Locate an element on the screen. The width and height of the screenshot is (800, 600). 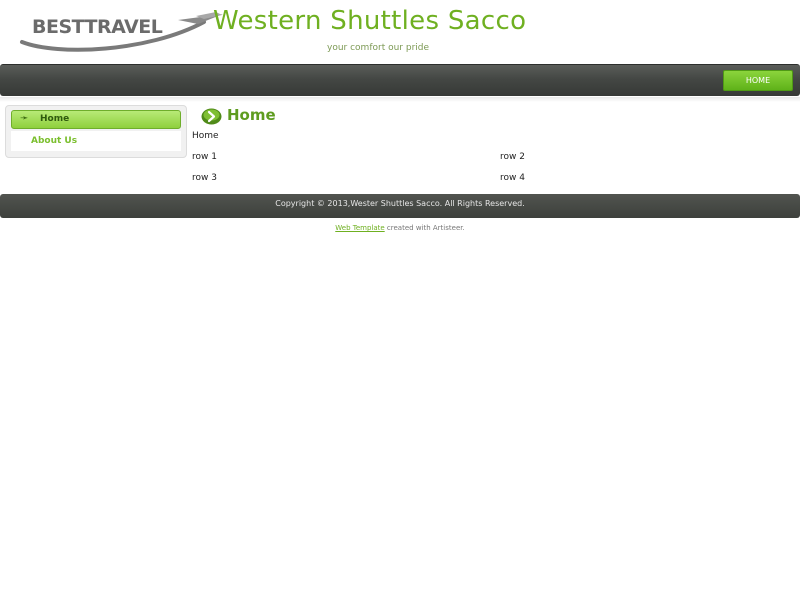
sidebar-item-about-us: About Us is located at coordinates (96, 141).